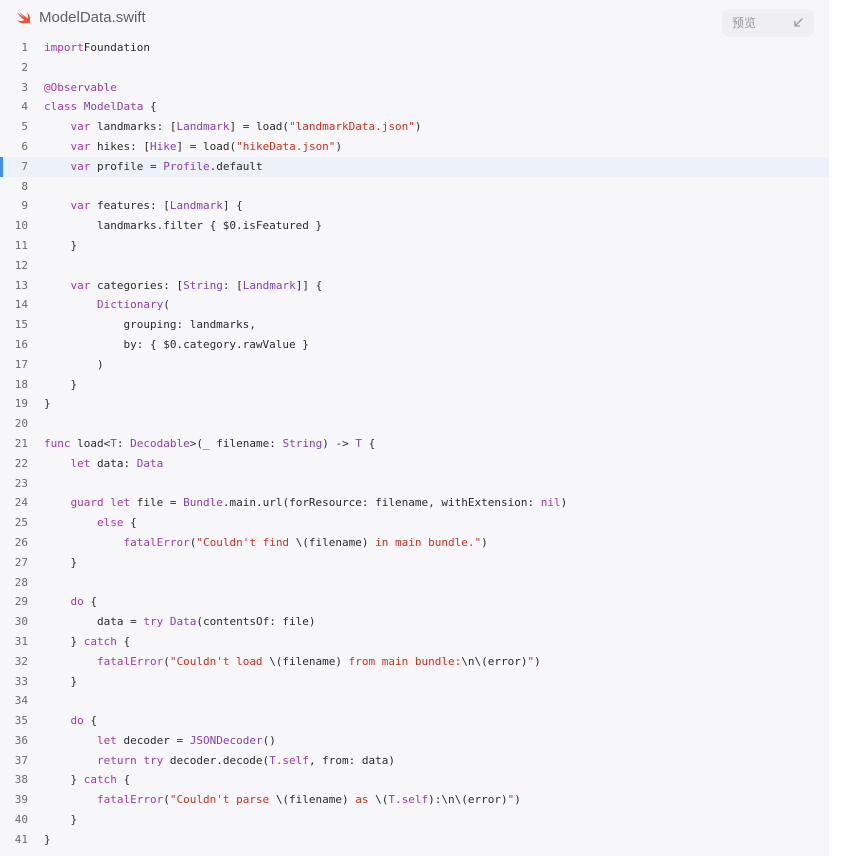  Describe the element at coordinates (222, 800) in the screenshot. I see `code-token: "Couldn't parse` at that location.